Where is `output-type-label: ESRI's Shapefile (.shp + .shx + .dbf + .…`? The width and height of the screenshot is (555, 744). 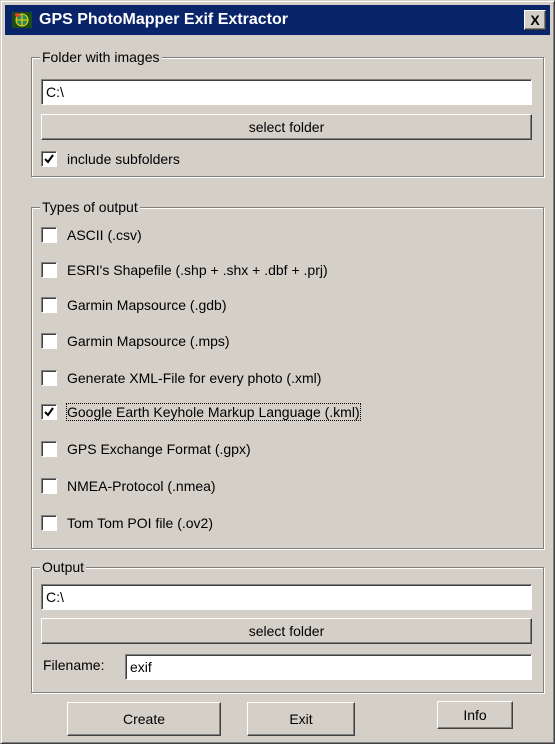
output-type-label: ESRI's Shapefile (.shp + .shx + .dbf + .… is located at coordinates (197, 270).